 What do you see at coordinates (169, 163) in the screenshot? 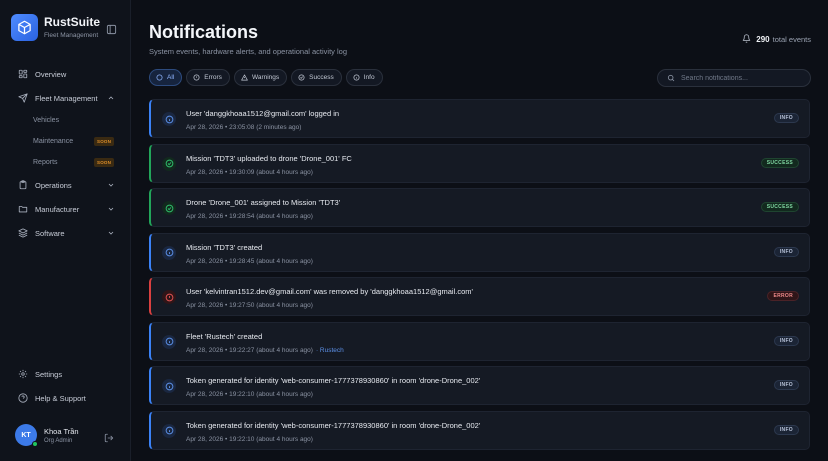
I see `check-circle-icon` at bounding box center [169, 163].